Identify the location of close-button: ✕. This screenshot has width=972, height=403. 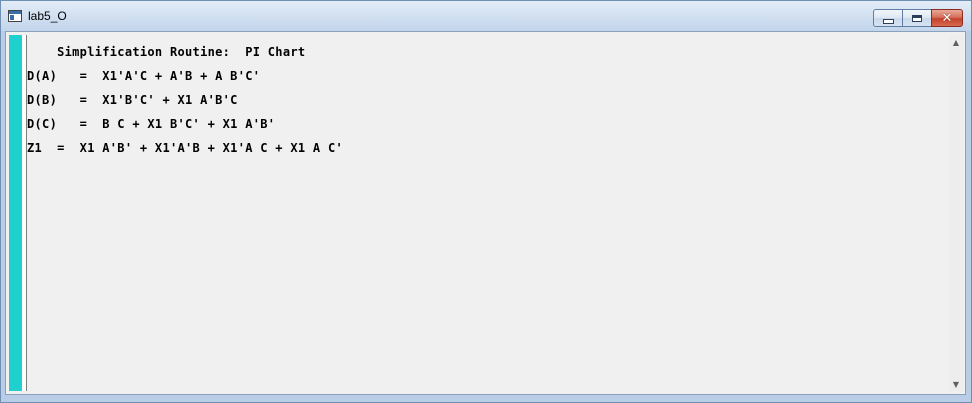
(947, 18).